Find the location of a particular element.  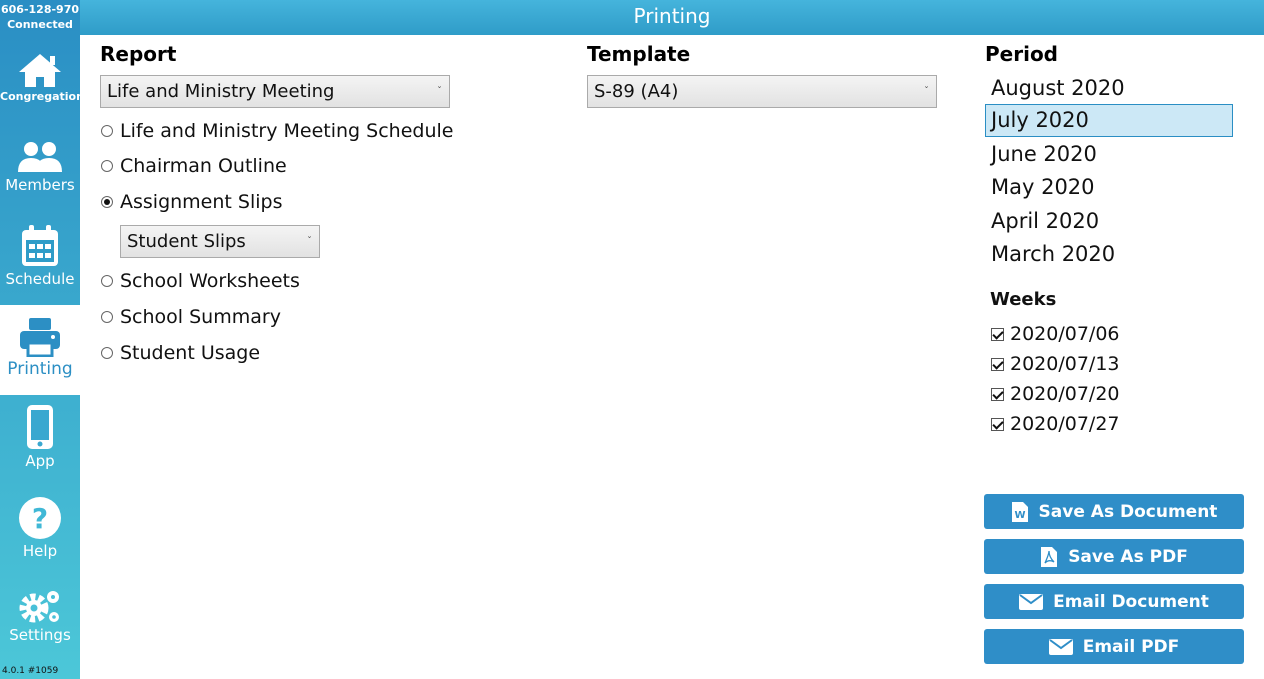

nav-schedule: Schedule is located at coordinates (40, 261).